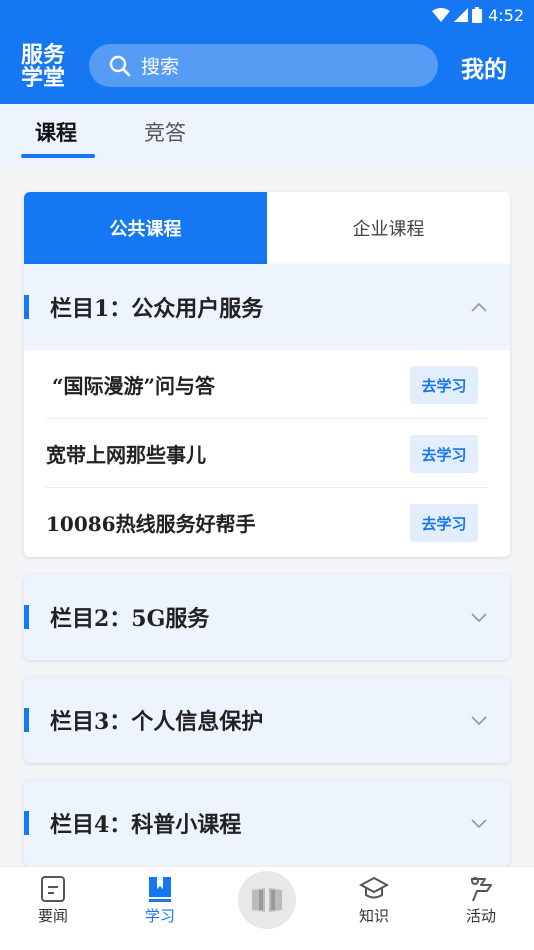 Image resolution: width=534 pixels, height=950 pixels. I want to click on mine-button: 我的, so click(484, 67).